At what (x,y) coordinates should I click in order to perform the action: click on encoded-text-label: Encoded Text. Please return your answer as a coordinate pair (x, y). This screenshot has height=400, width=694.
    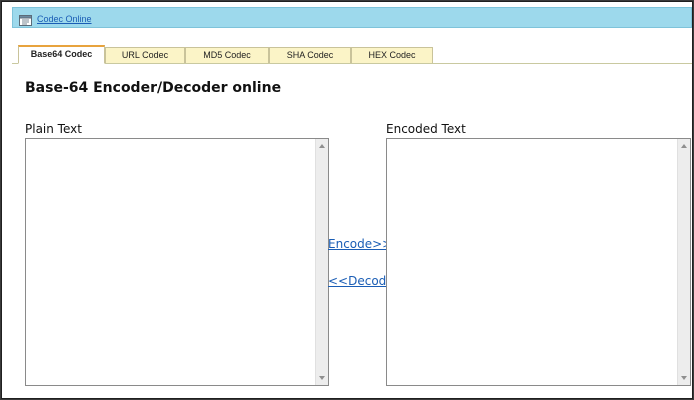
    Looking at the image, I should click on (426, 129).